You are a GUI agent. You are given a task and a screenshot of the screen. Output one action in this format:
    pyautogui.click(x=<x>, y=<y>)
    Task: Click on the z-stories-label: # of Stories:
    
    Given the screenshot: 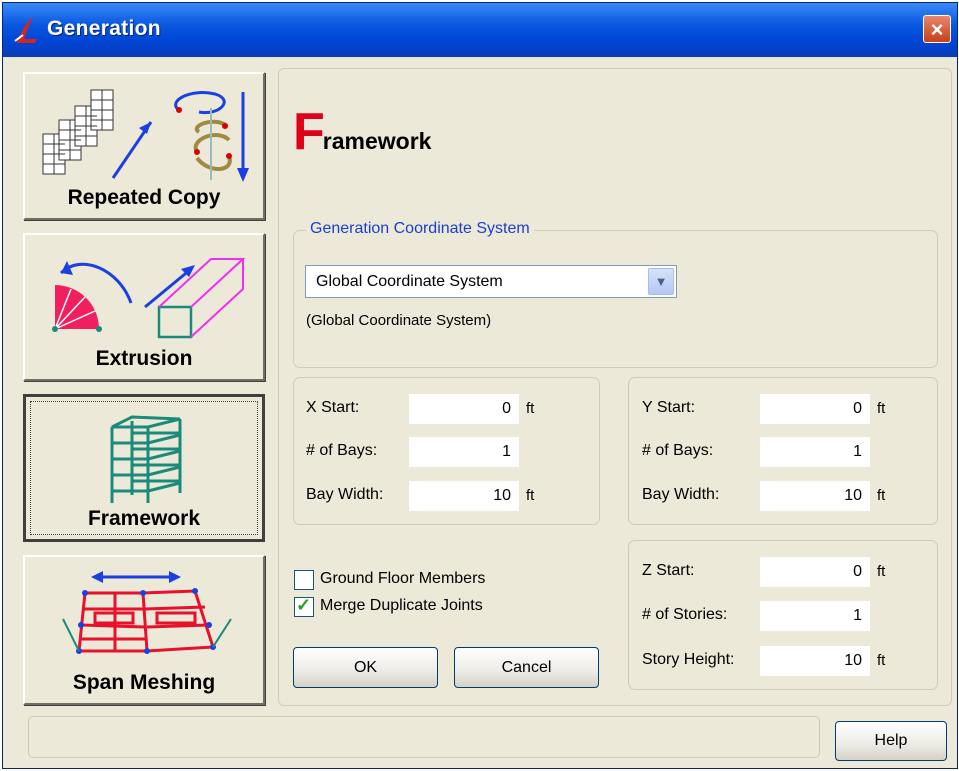 What is the action you would take?
    pyautogui.click(x=685, y=614)
    